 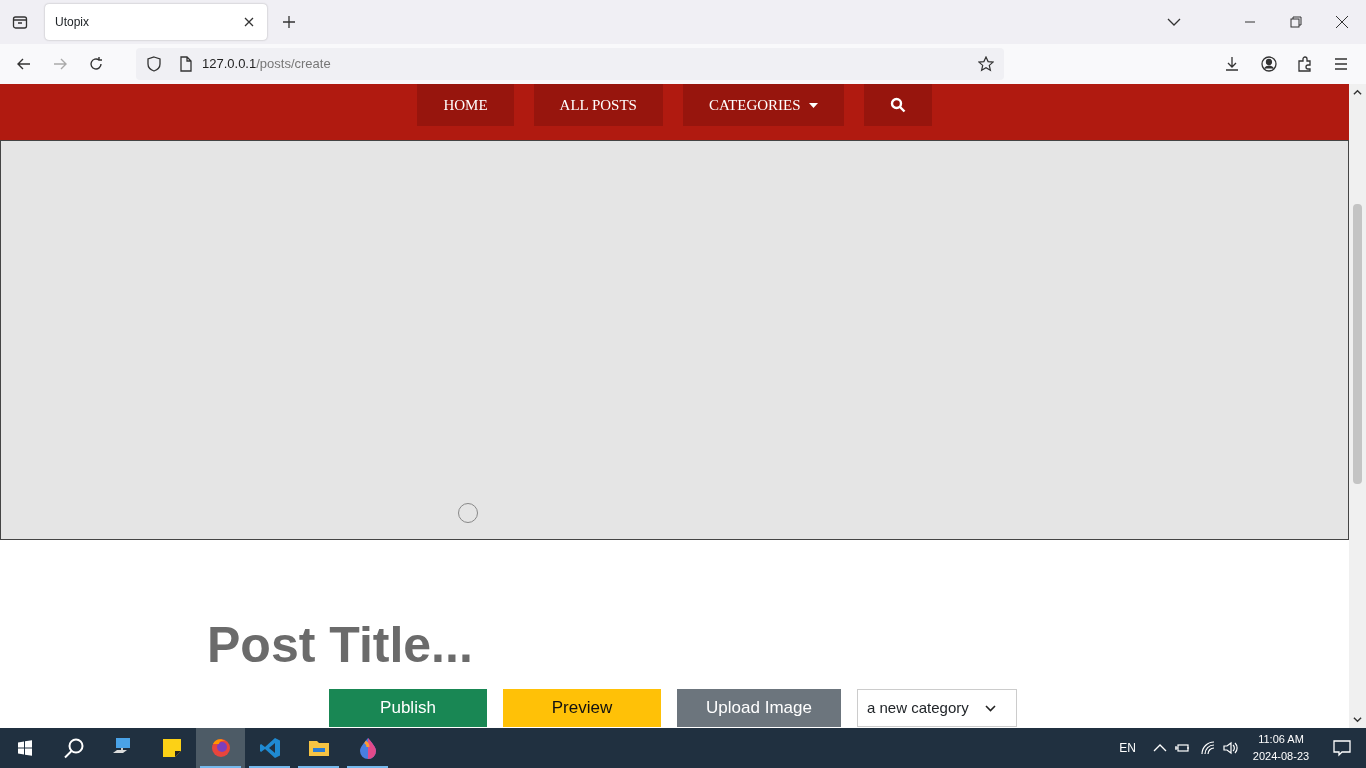 I want to click on restore-icon, so click(x=1296, y=22).